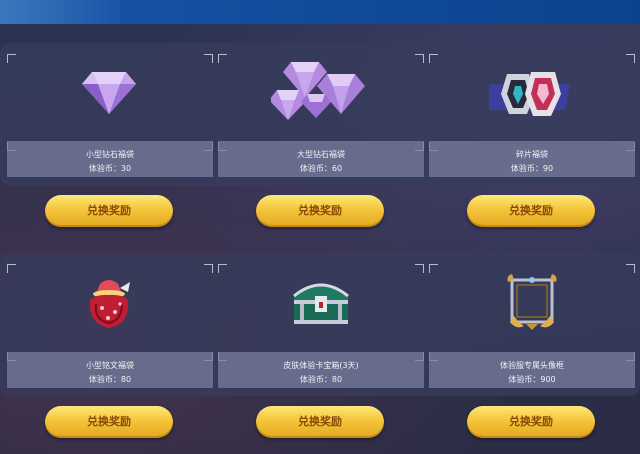 This screenshot has height=454, width=640. I want to click on reward-price: 体验币：60, so click(321, 168).